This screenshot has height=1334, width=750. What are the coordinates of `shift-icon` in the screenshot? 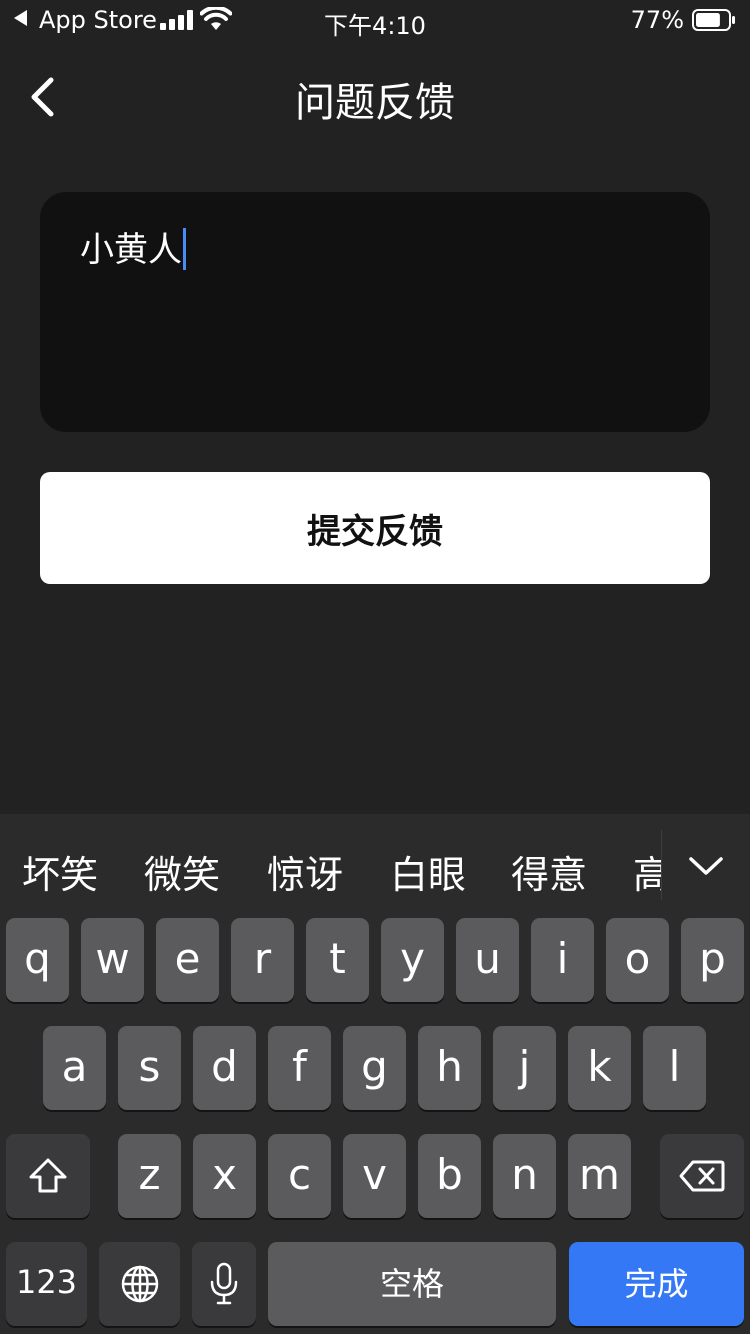 It's located at (48, 1175).